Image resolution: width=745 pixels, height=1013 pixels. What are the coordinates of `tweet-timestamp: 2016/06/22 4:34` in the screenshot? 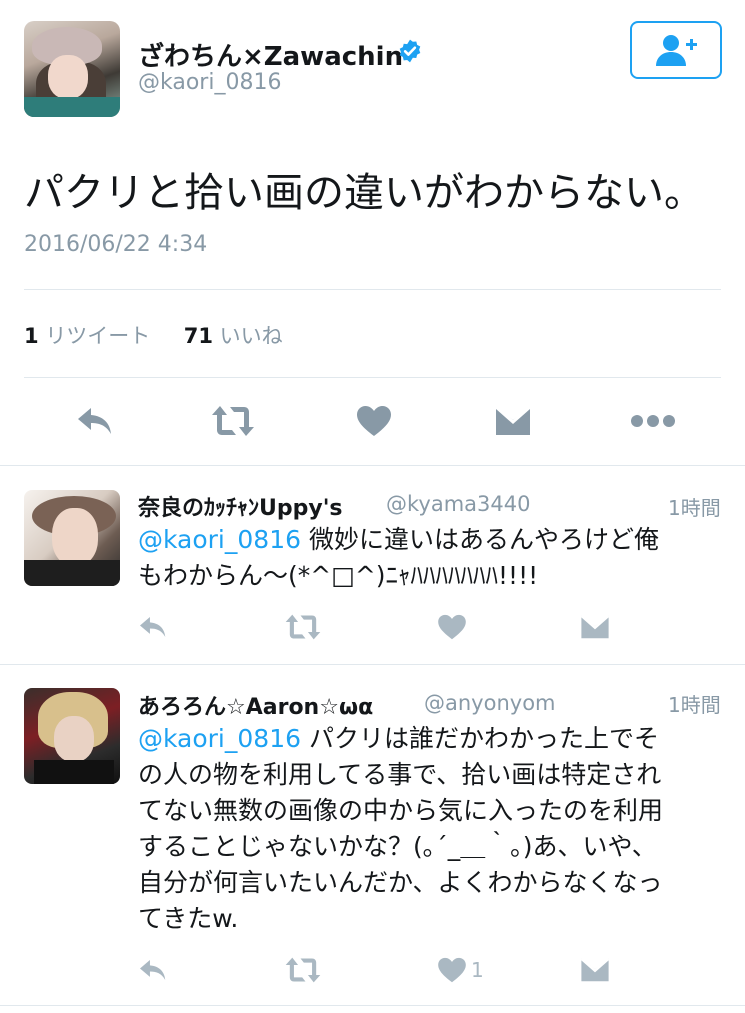 It's located at (115, 244).